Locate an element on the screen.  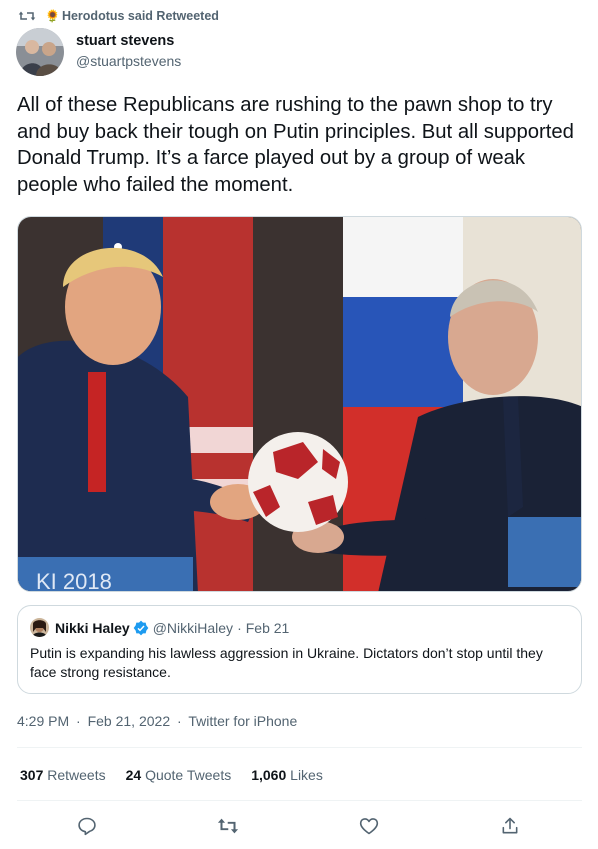
tweet-date: Feb 21, 2022 is located at coordinates (129, 721).